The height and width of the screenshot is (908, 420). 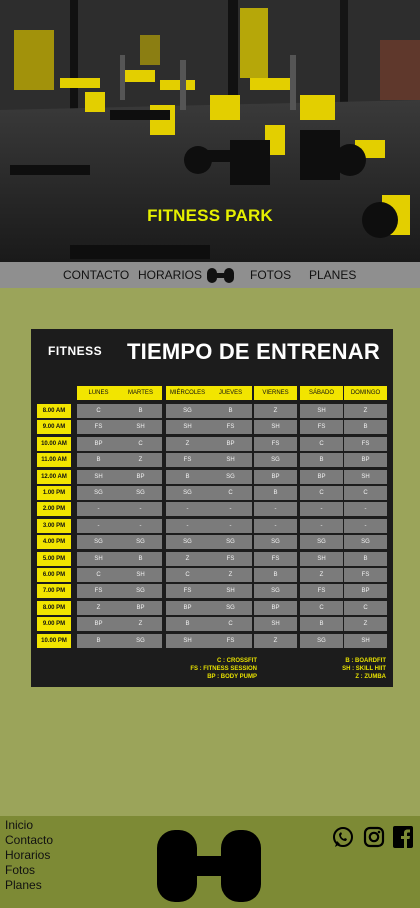 What do you see at coordinates (54, 493) in the screenshot?
I see `time-label: 1.00 PM` at bounding box center [54, 493].